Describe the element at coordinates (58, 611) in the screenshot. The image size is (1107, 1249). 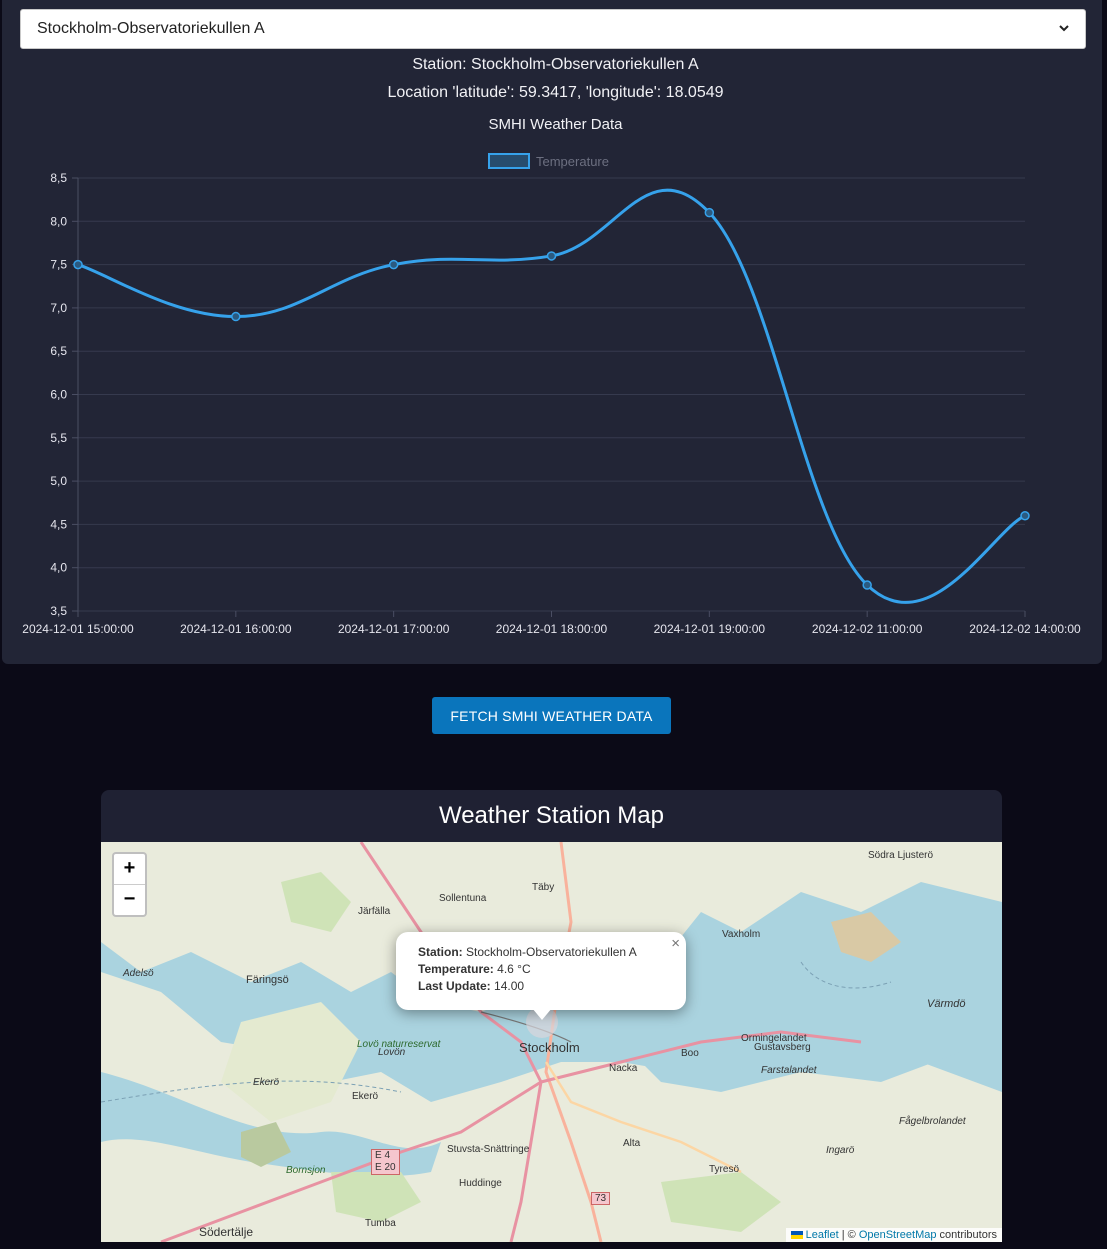
I see `y-tick-label: 3,5` at that location.